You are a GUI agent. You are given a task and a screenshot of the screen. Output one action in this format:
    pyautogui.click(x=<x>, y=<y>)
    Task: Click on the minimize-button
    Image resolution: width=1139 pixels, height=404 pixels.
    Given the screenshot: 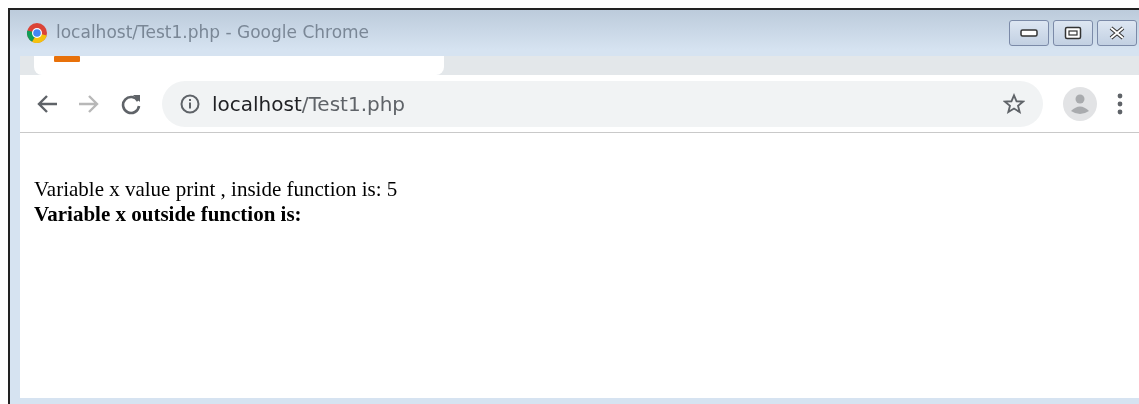 What is the action you would take?
    pyautogui.click(x=1029, y=33)
    